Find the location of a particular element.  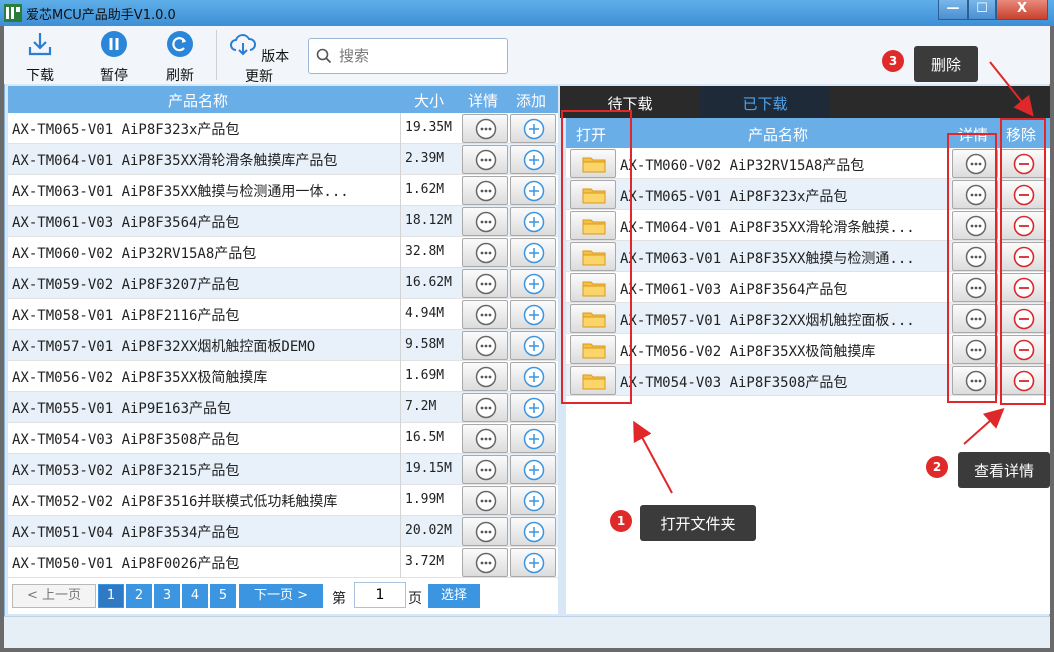

status-bar is located at coordinates (527, 632).